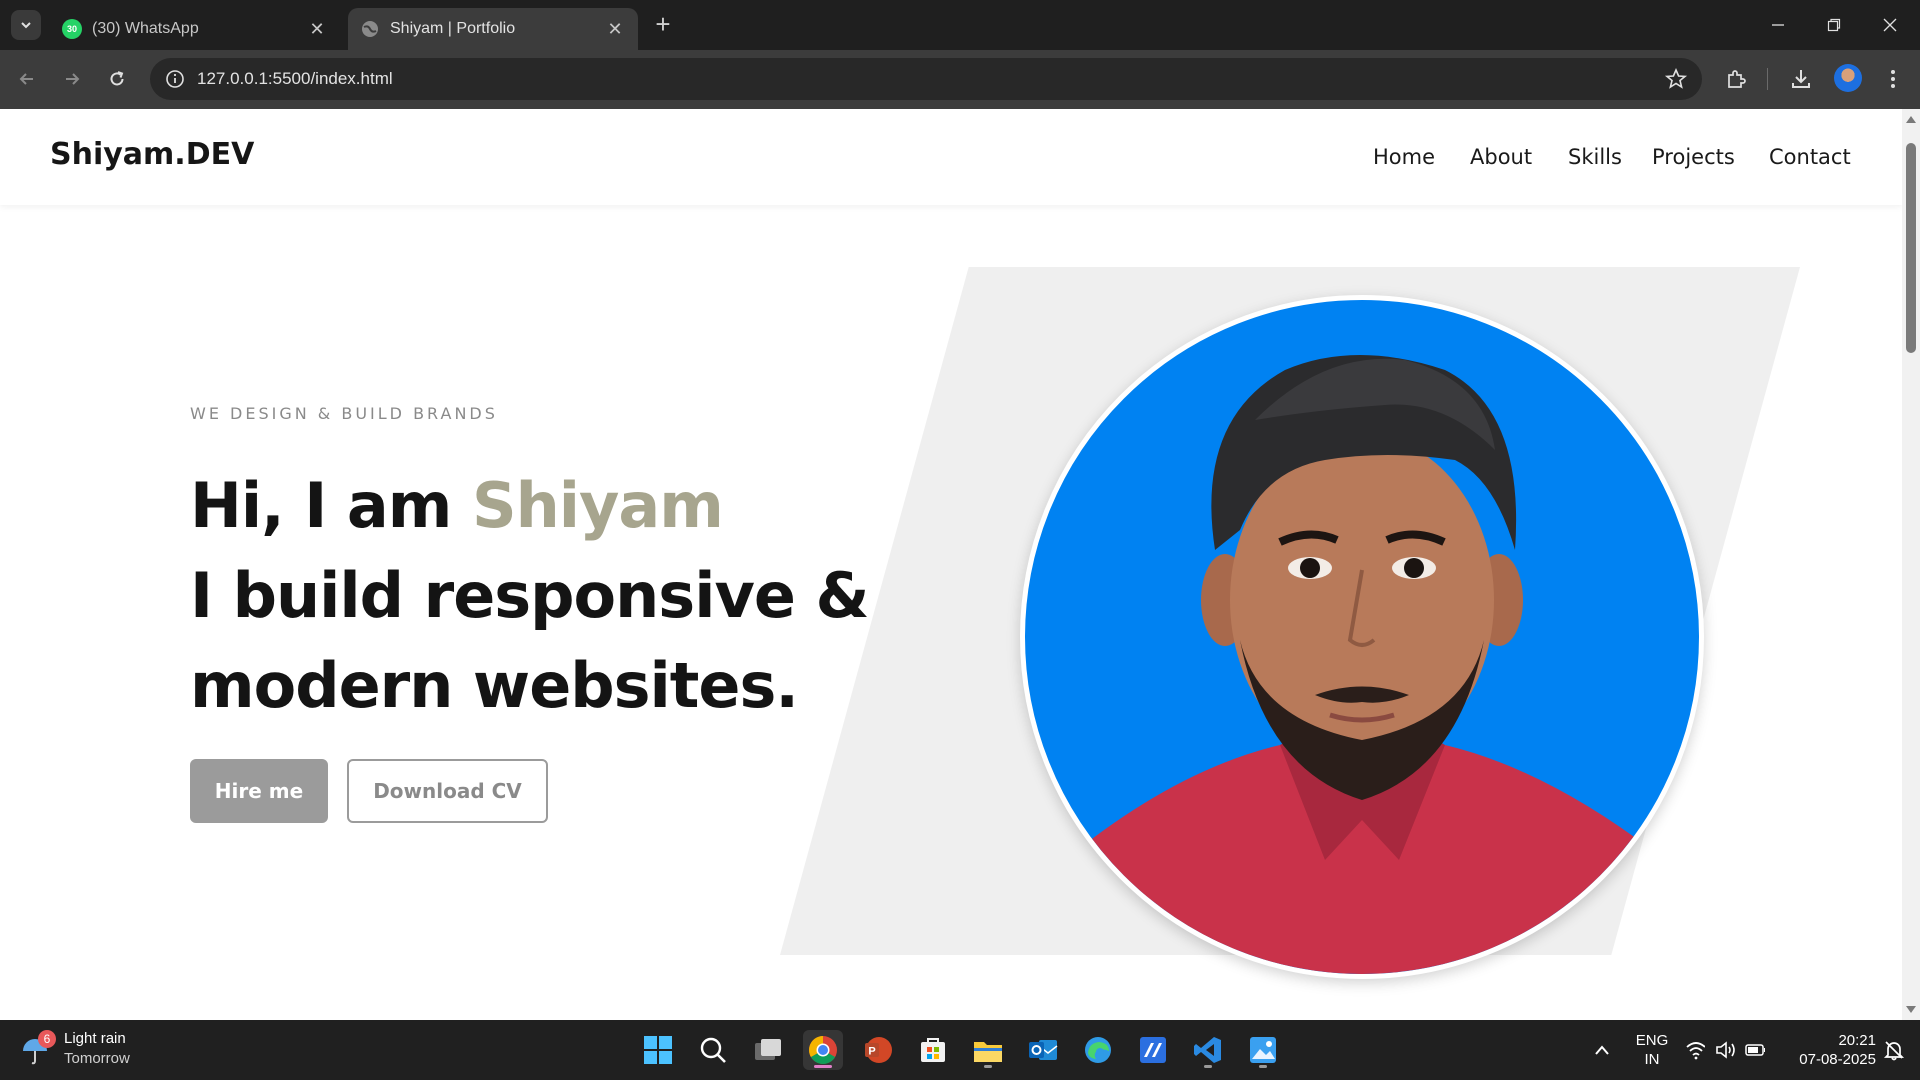  I want to click on store-icon, so click(933, 1050).